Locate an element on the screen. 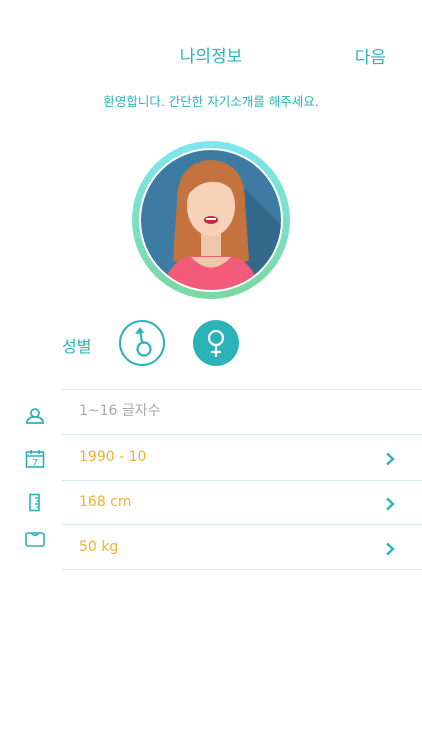 This screenshot has height=750, width=422. nickname-input is located at coordinates (219, 411).